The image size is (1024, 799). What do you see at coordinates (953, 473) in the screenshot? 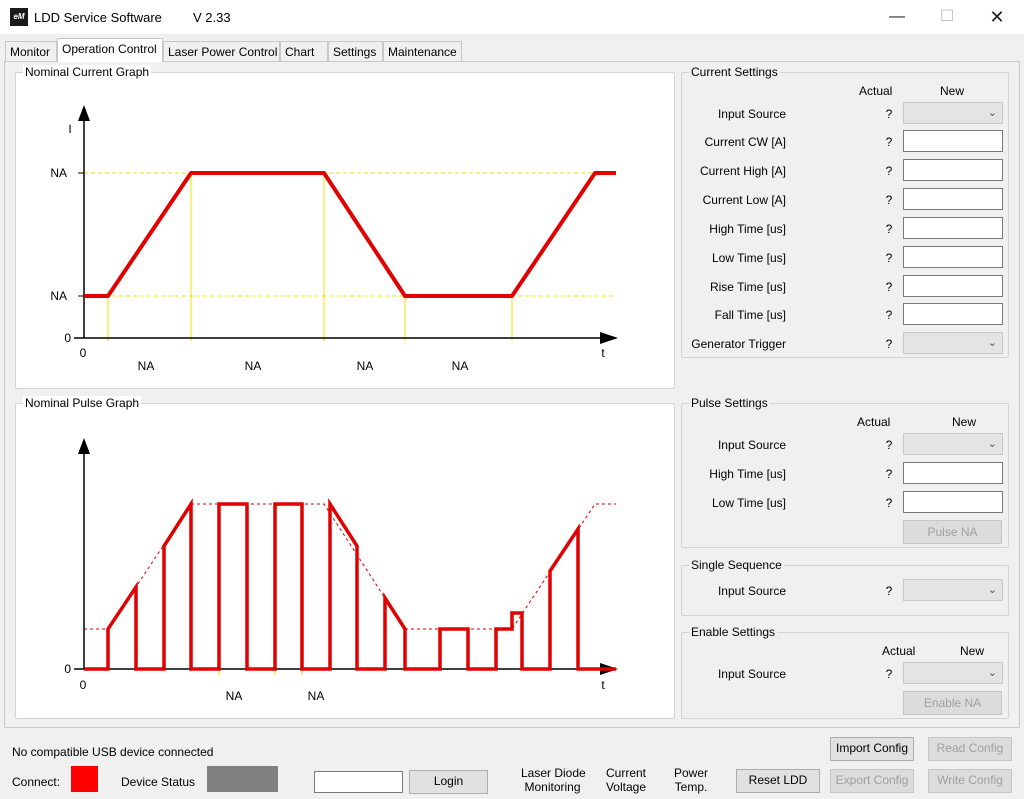
I see `pulse-high-time-input` at bounding box center [953, 473].